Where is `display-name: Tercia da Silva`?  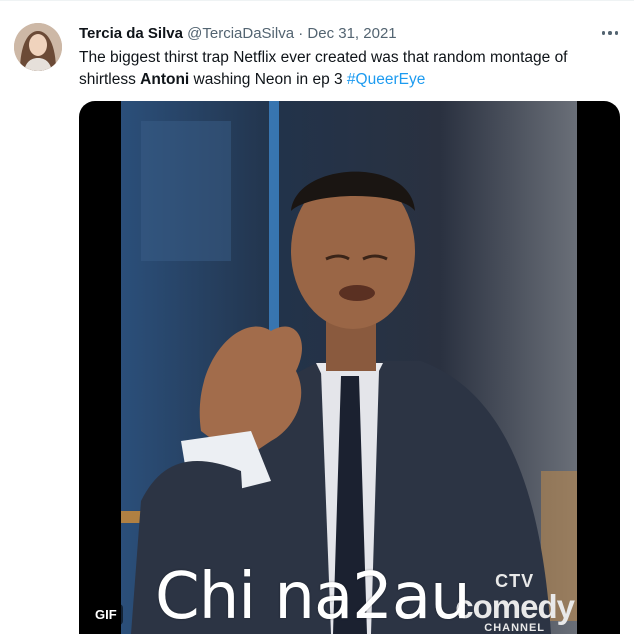
display-name: Tercia da Silva is located at coordinates (131, 33).